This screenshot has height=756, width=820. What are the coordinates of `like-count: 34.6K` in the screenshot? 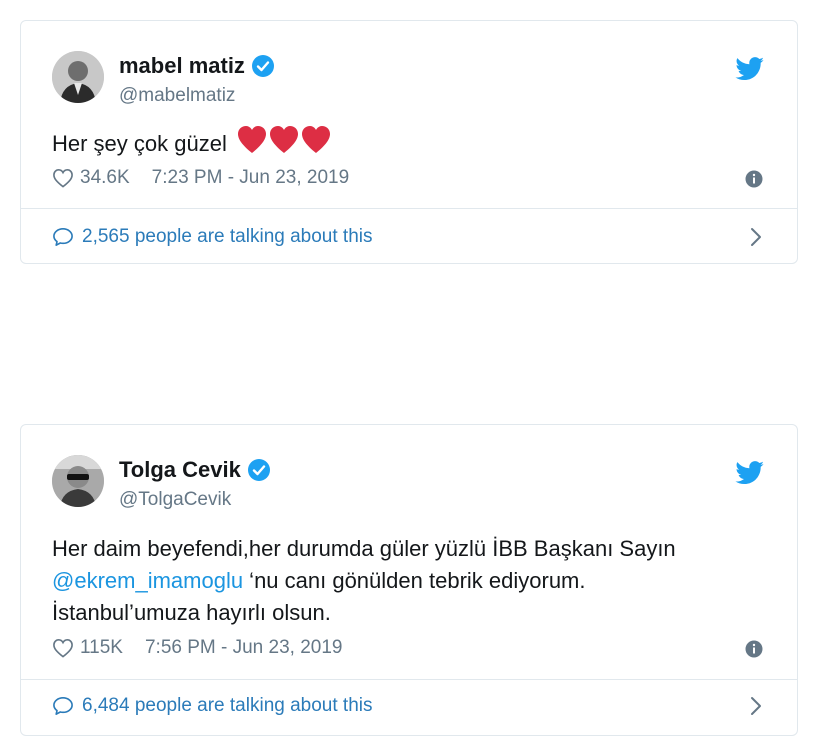 It's located at (105, 178).